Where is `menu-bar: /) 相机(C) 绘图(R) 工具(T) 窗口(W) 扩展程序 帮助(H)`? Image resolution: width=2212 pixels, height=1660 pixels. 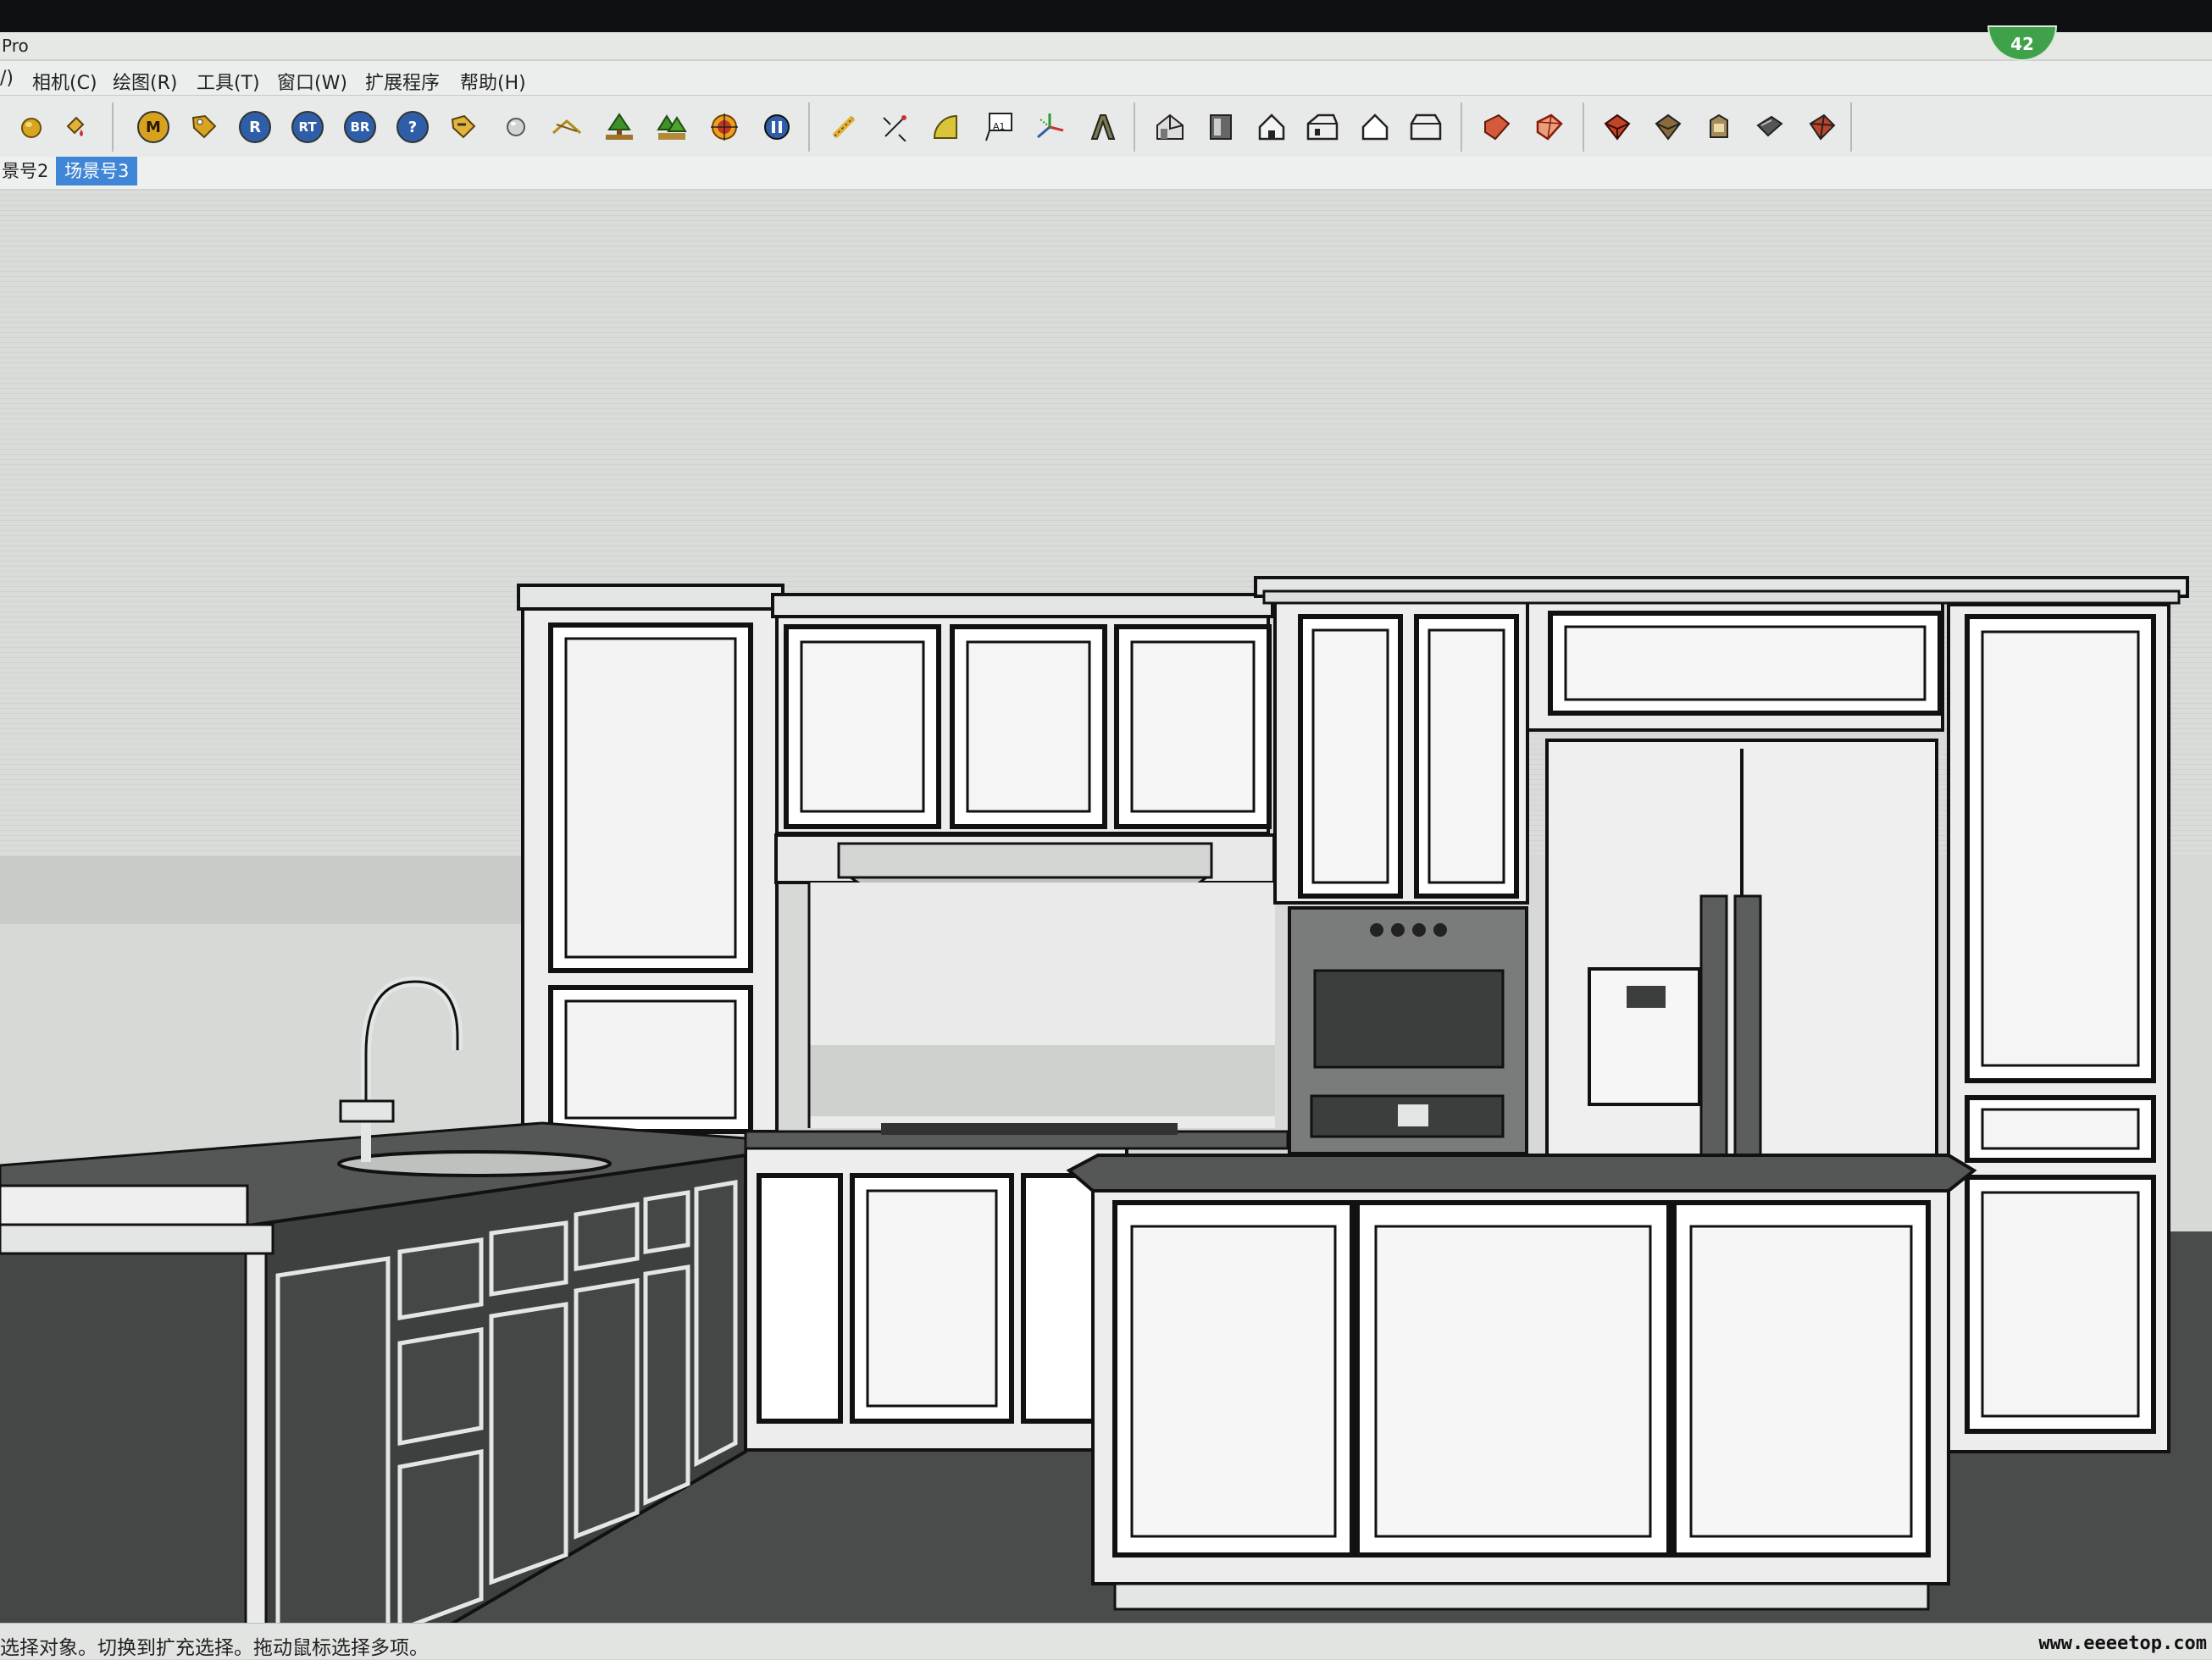 menu-bar: /) 相机(C) 绘图(R) 工具(T) 窗口(W) 扩展程序 帮助(H) is located at coordinates (1106, 78).